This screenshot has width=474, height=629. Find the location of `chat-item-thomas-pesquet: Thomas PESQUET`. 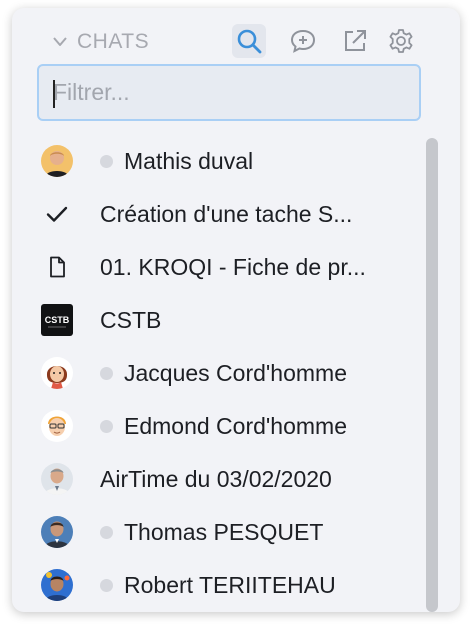

chat-item-thomas-pesquet: Thomas PESQUET is located at coordinates (217, 532).